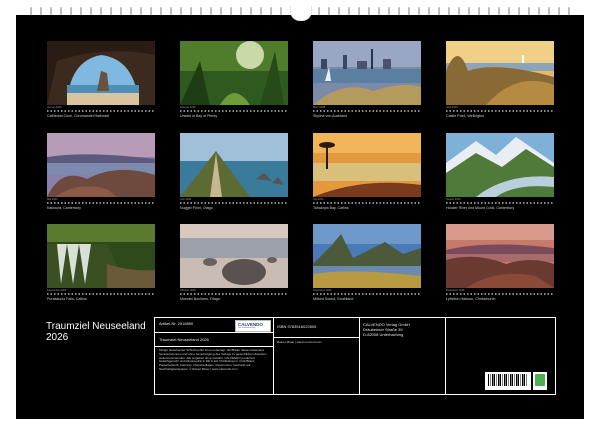 The width and height of the screenshot is (600, 432). I want to click on photo-caption: Hooker River und Mount Cook, Canterbury, so click(480, 208).